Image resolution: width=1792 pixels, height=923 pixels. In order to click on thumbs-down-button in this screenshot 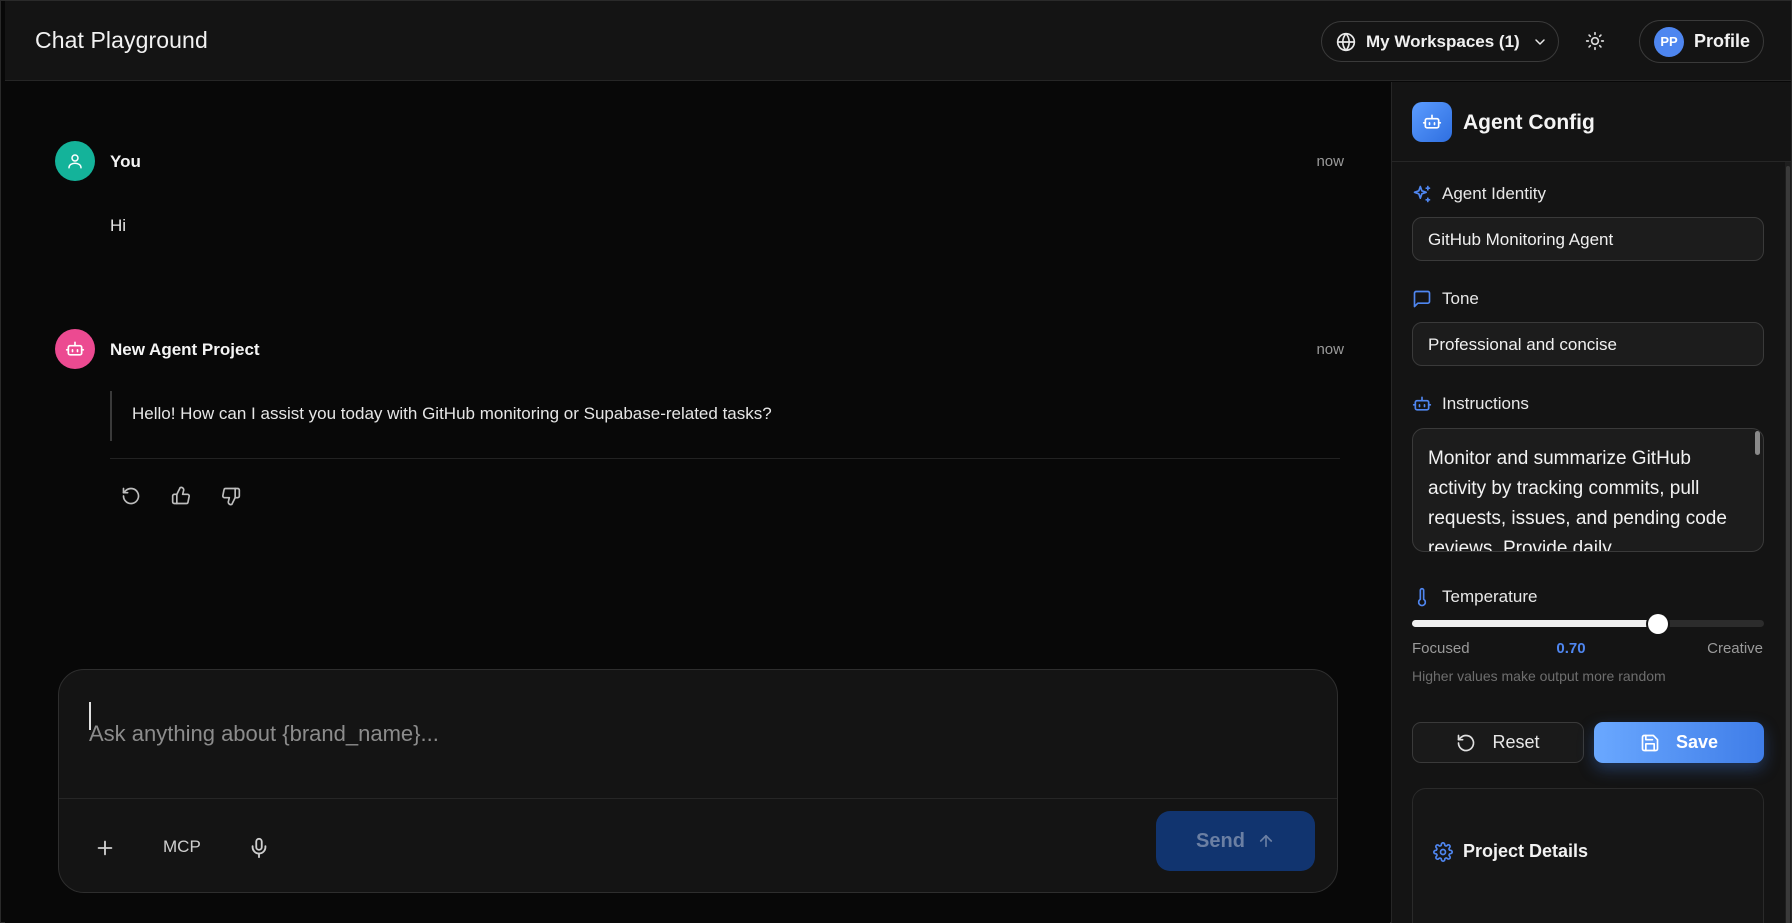, I will do `click(231, 496)`.